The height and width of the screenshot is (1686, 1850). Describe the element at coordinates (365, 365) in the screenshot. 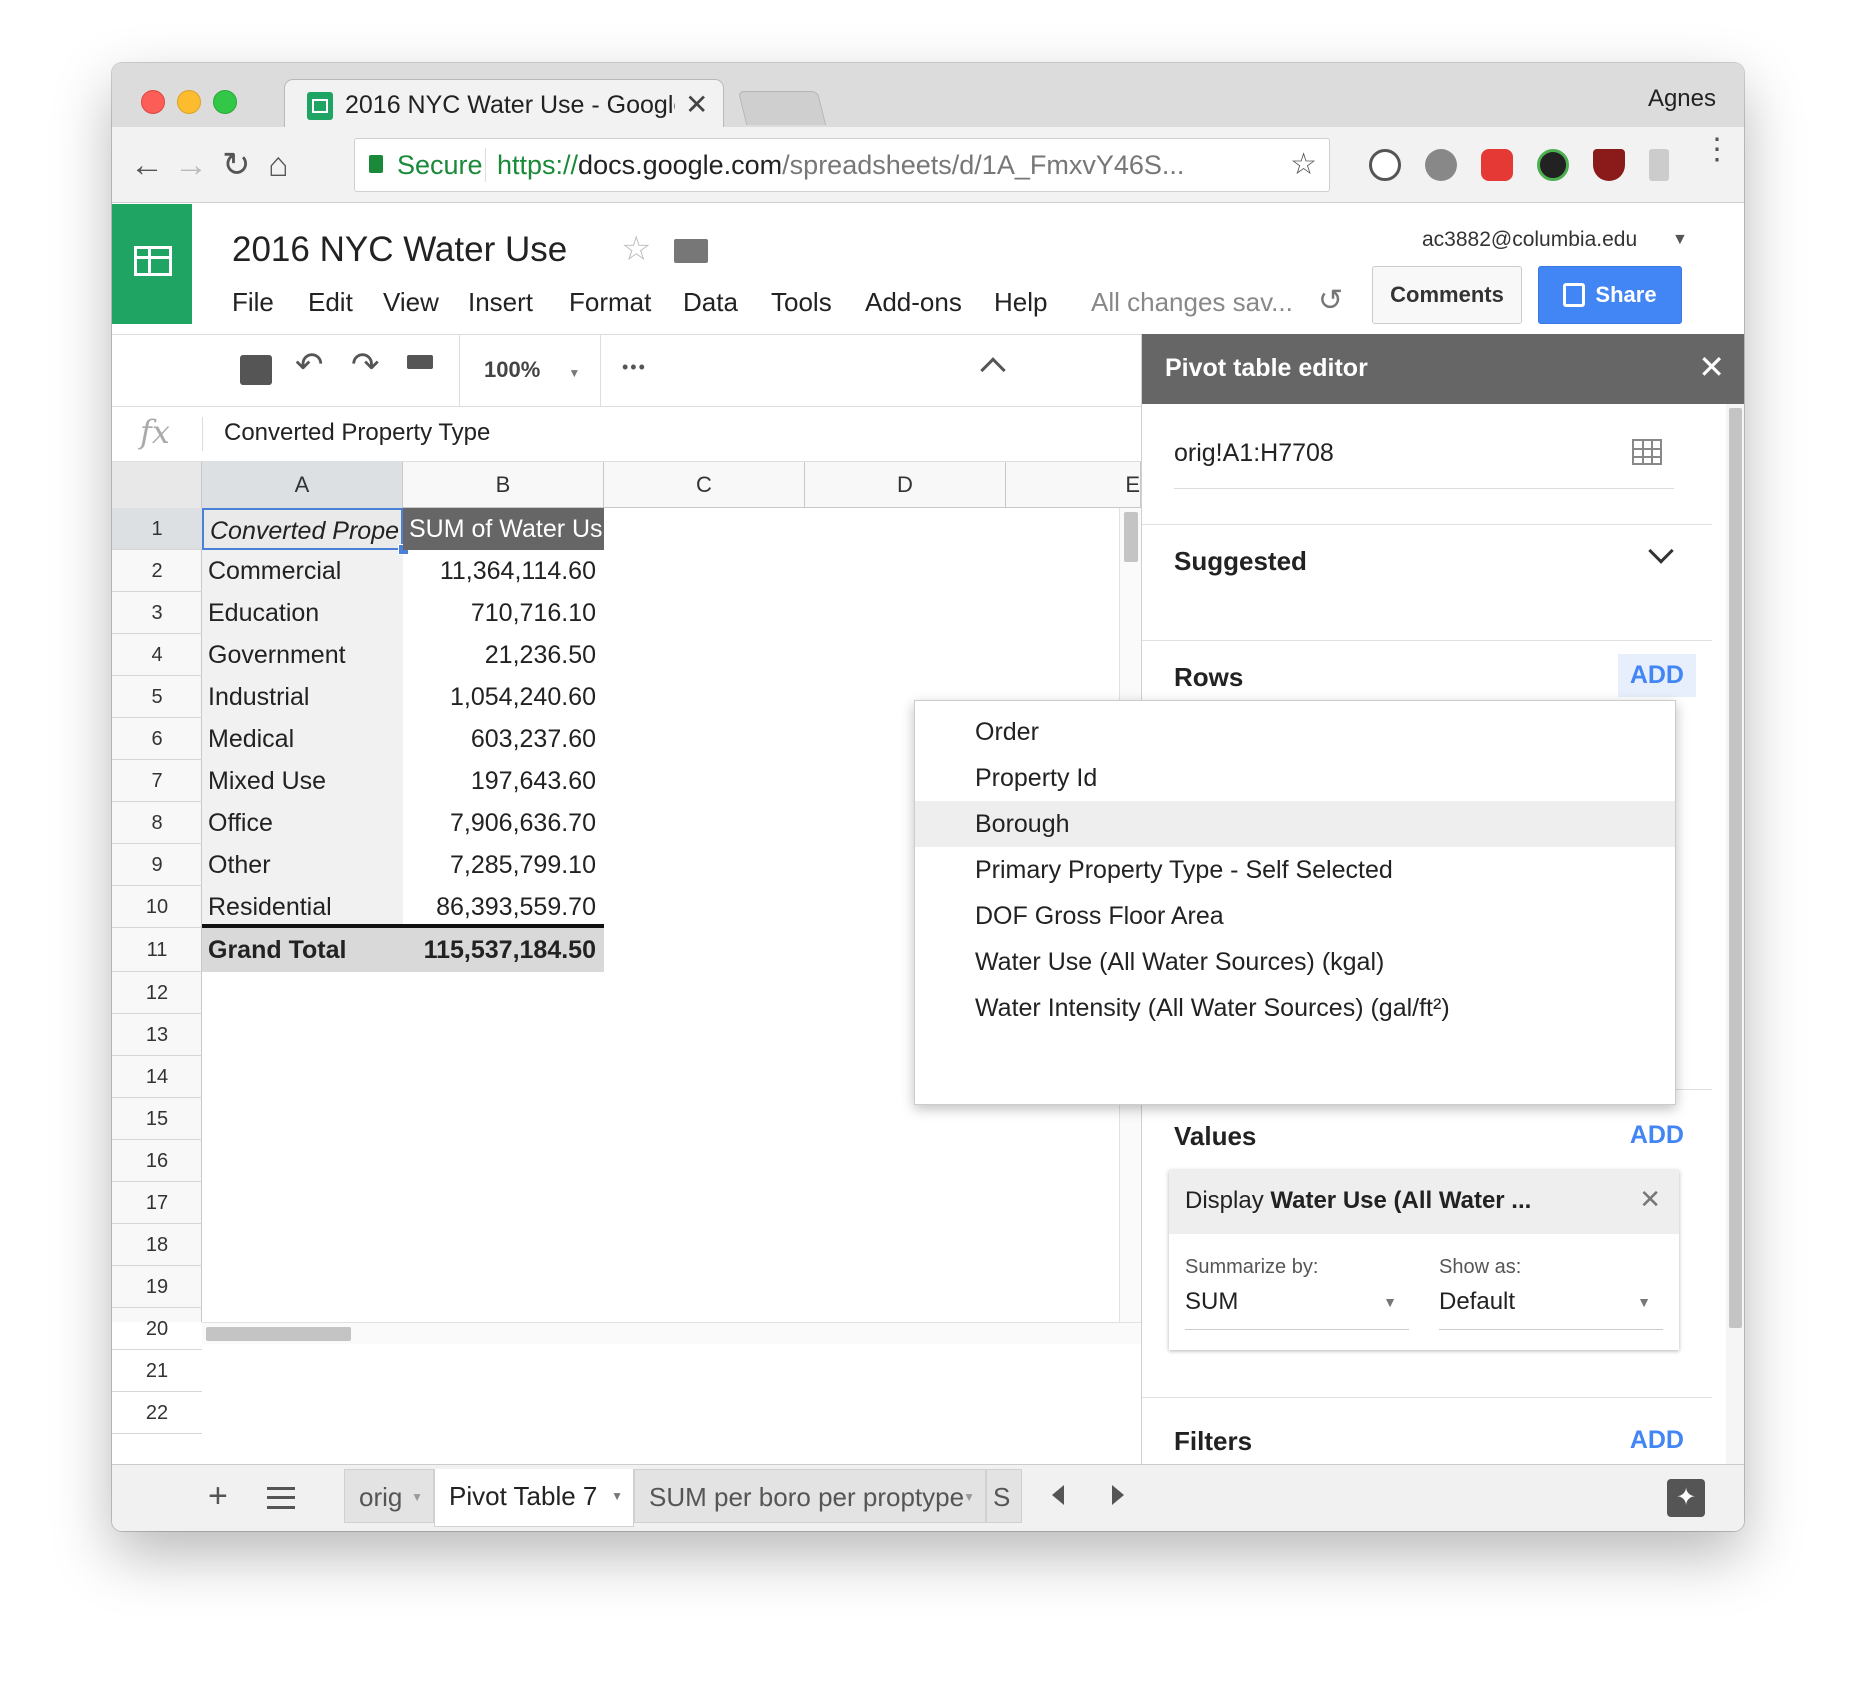

I see `redo-icon: ↷` at that location.